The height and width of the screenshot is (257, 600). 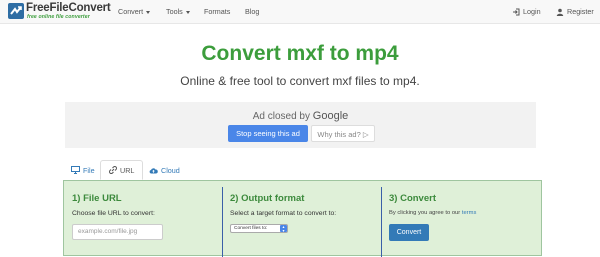 What do you see at coordinates (113, 170) in the screenshot?
I see `link-icon` at bounding box center [113, 170].